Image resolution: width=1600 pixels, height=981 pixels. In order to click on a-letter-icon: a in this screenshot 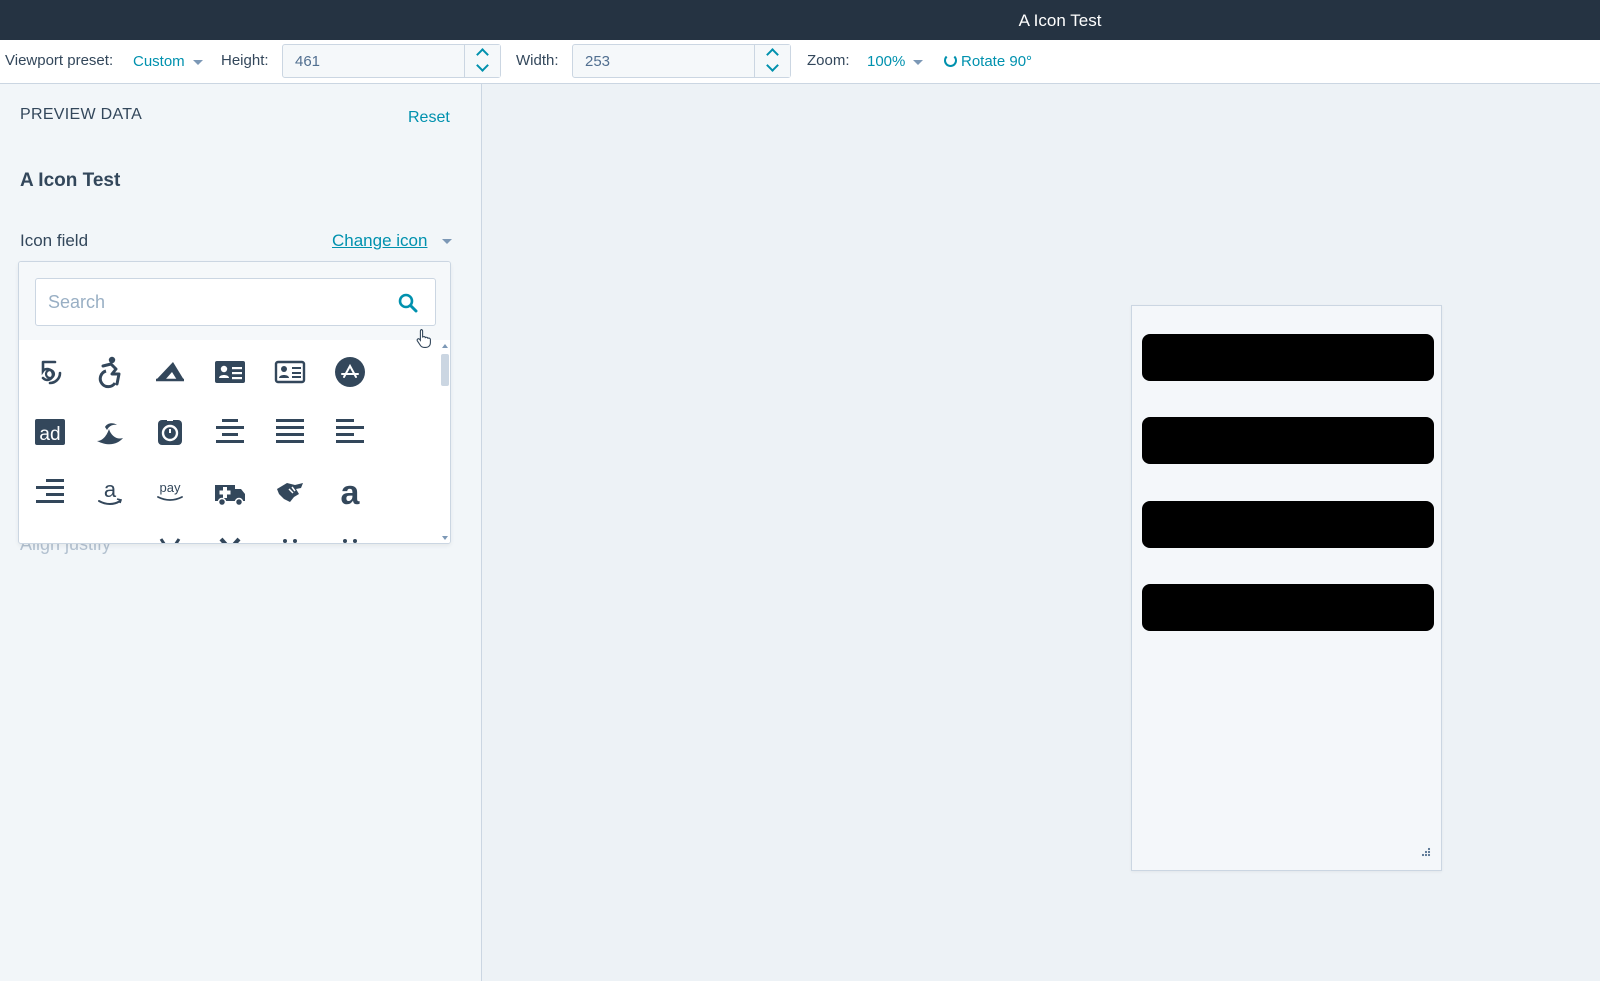, I will do `click(351, 492)`.